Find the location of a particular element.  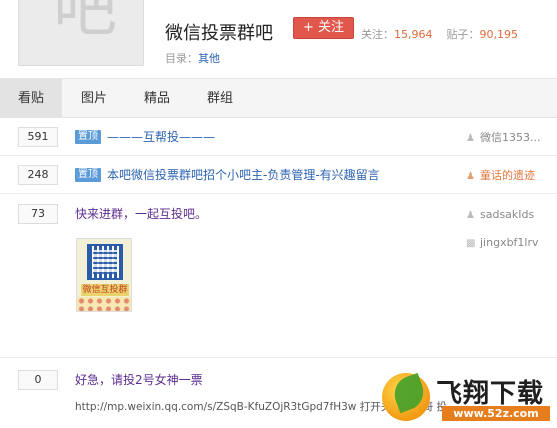

thread-title-line: 置顶 ———互帮投——— is located at coordinates (145, 136).